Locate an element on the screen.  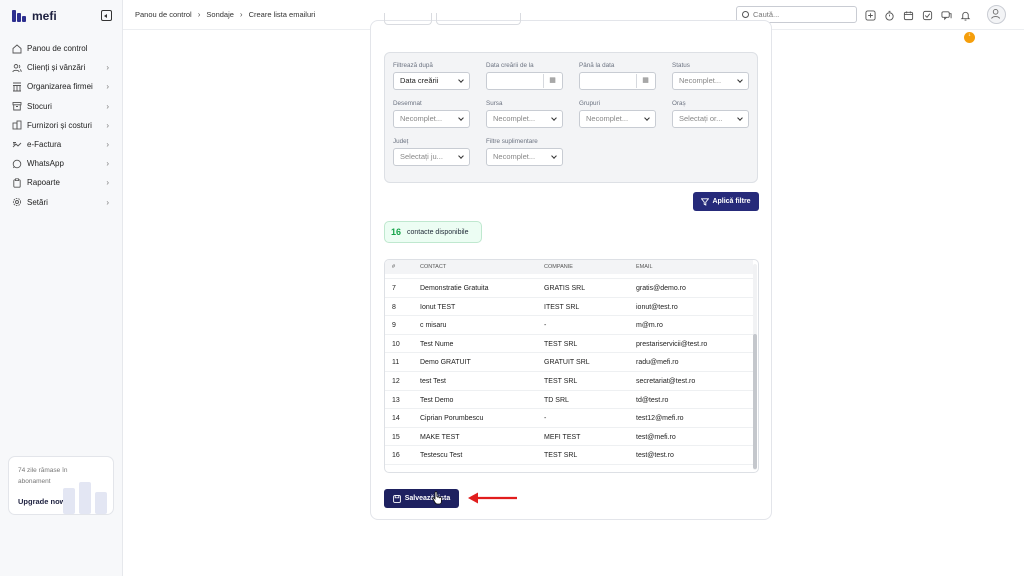
source-label: Sursa is located at coordinates (494, 103).